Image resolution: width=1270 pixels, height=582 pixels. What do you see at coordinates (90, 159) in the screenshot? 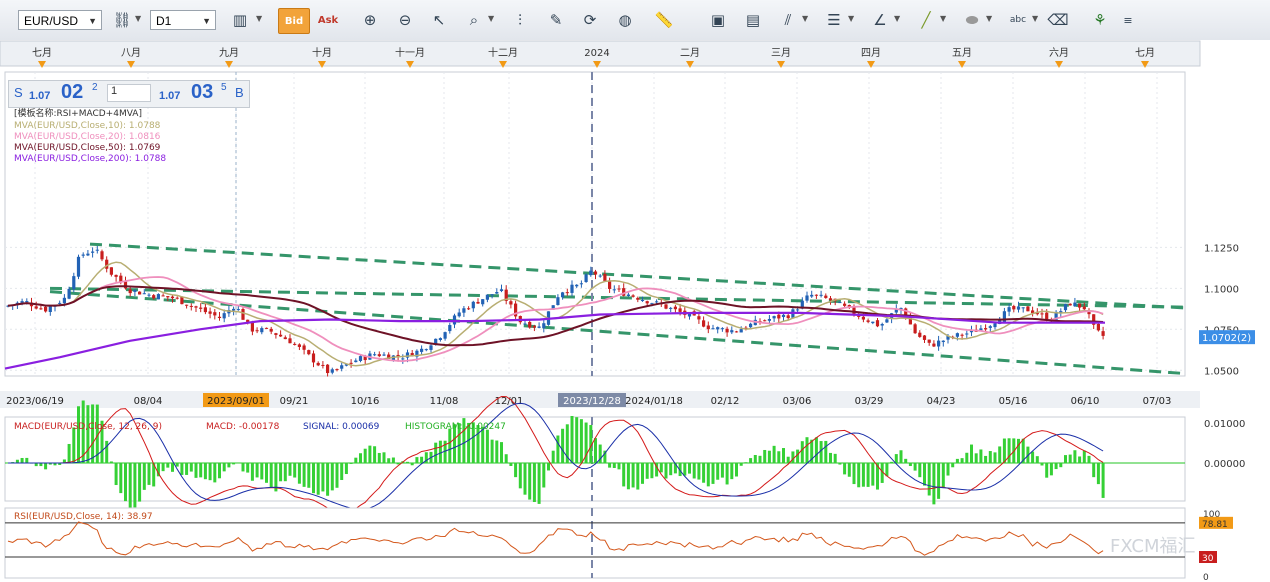
I see `mva200-legend: MVA(EUR/USD,Close,200): 1.0788` at bounding box center [90, 159].